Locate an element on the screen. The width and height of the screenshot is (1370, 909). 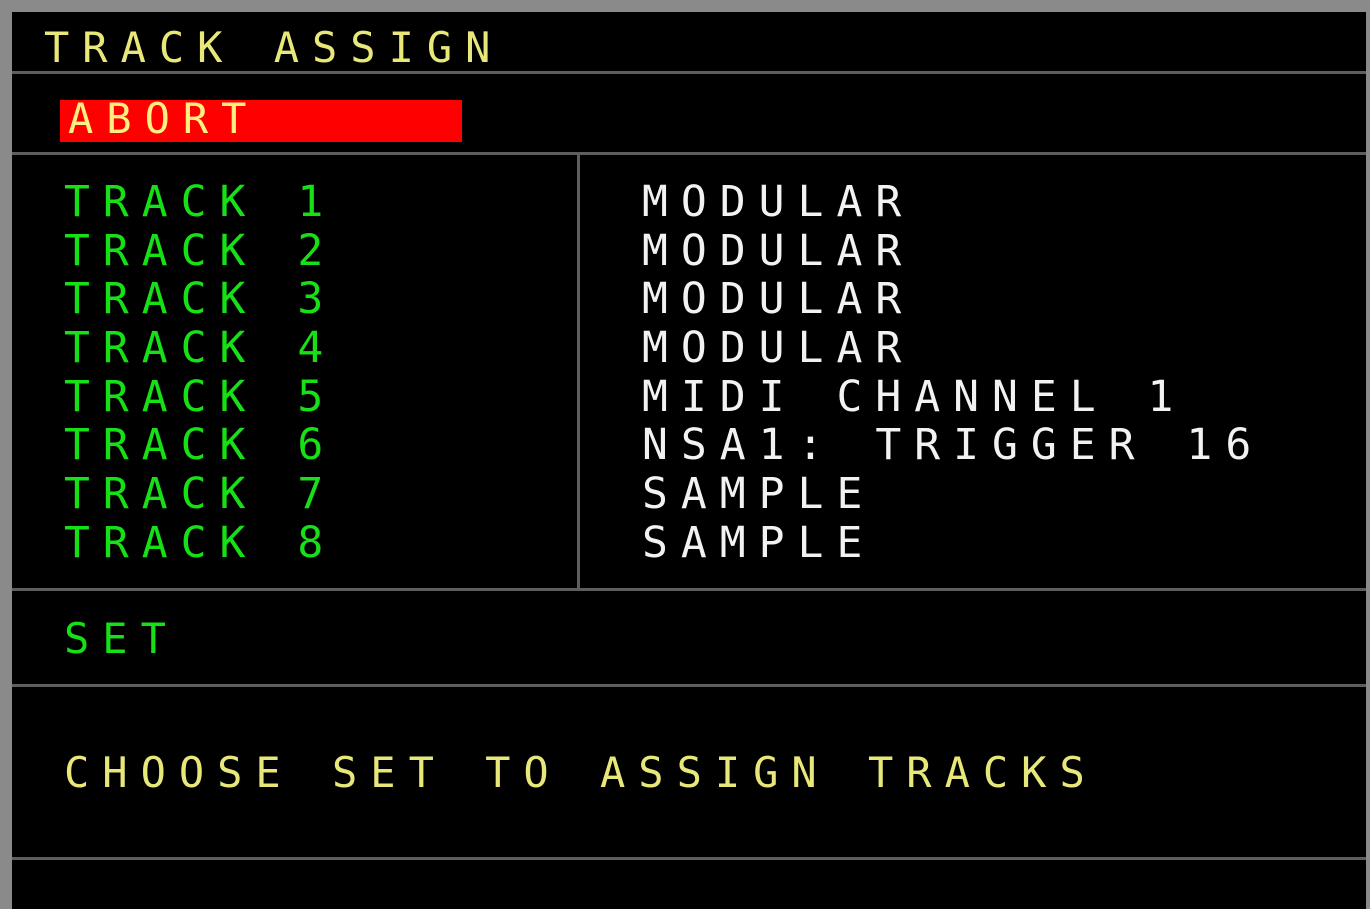
track-label: TRACK 4 is located at coordinates (200, 348).